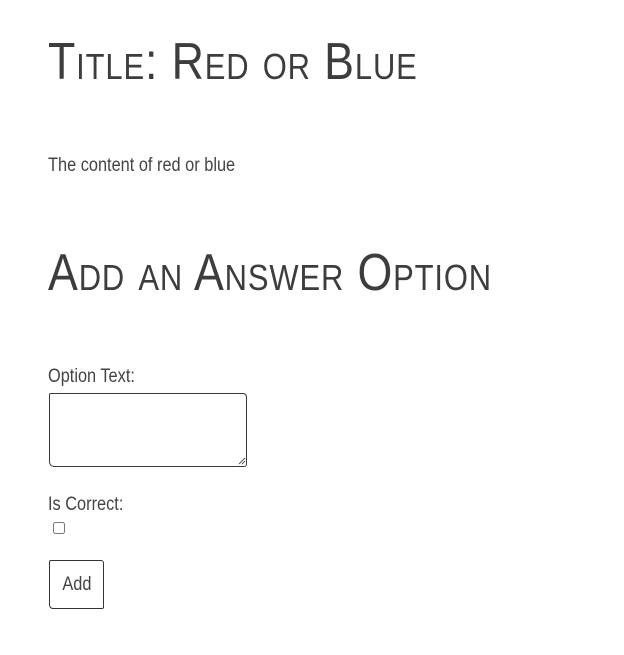 The height and width of the screenshot is (655, 624). Describe the element at coordinates (233, 62) in the screenshot. I see `page-title: Title: Red or Blue` at that location.